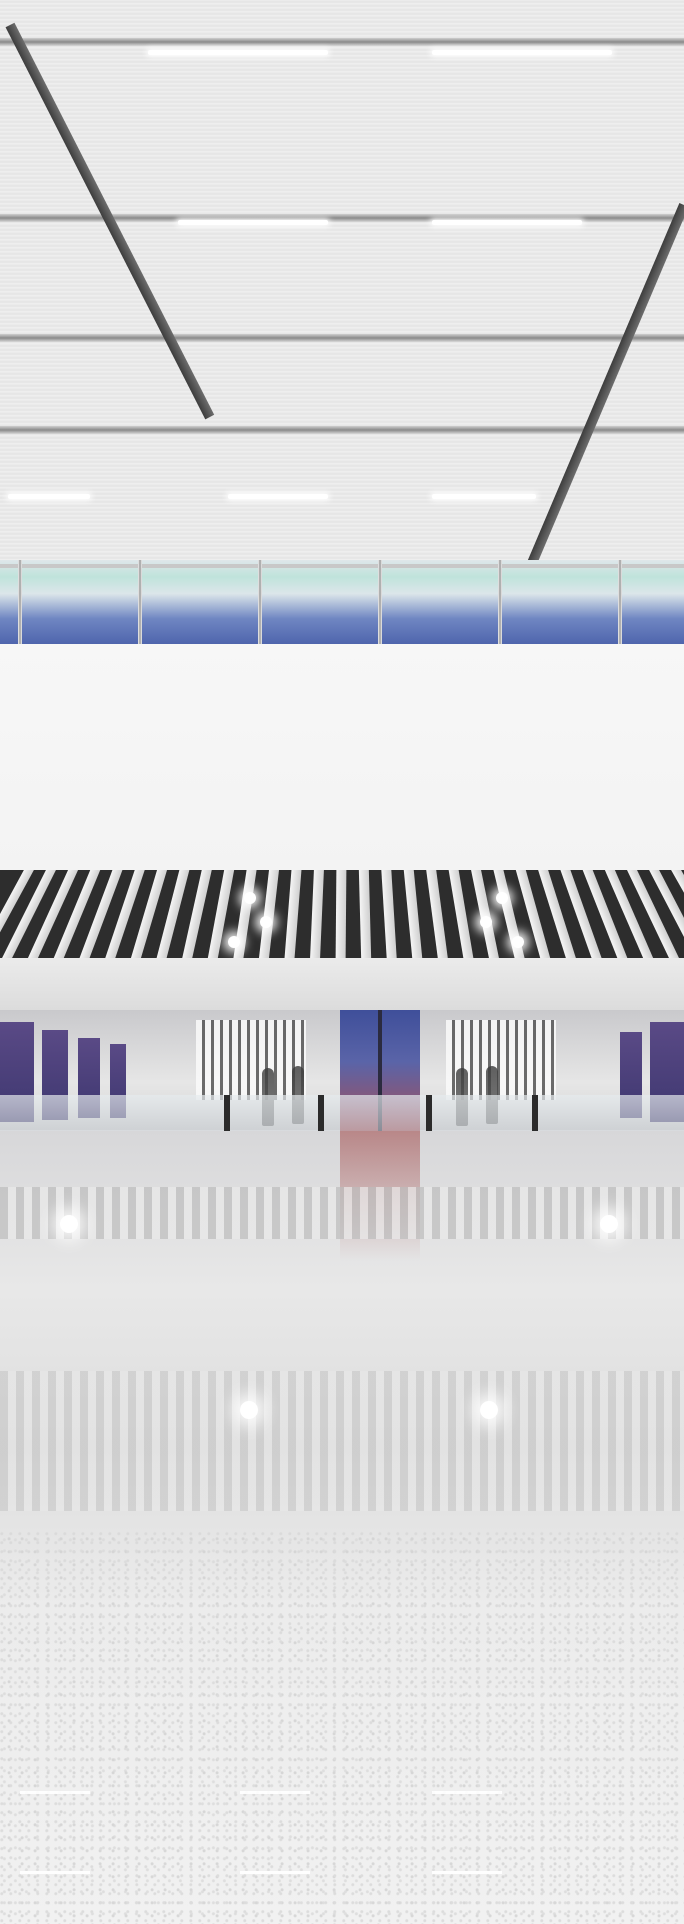  Describe the element at coordinates (342, 984) in the screenshot. I see `soffit` at that location.